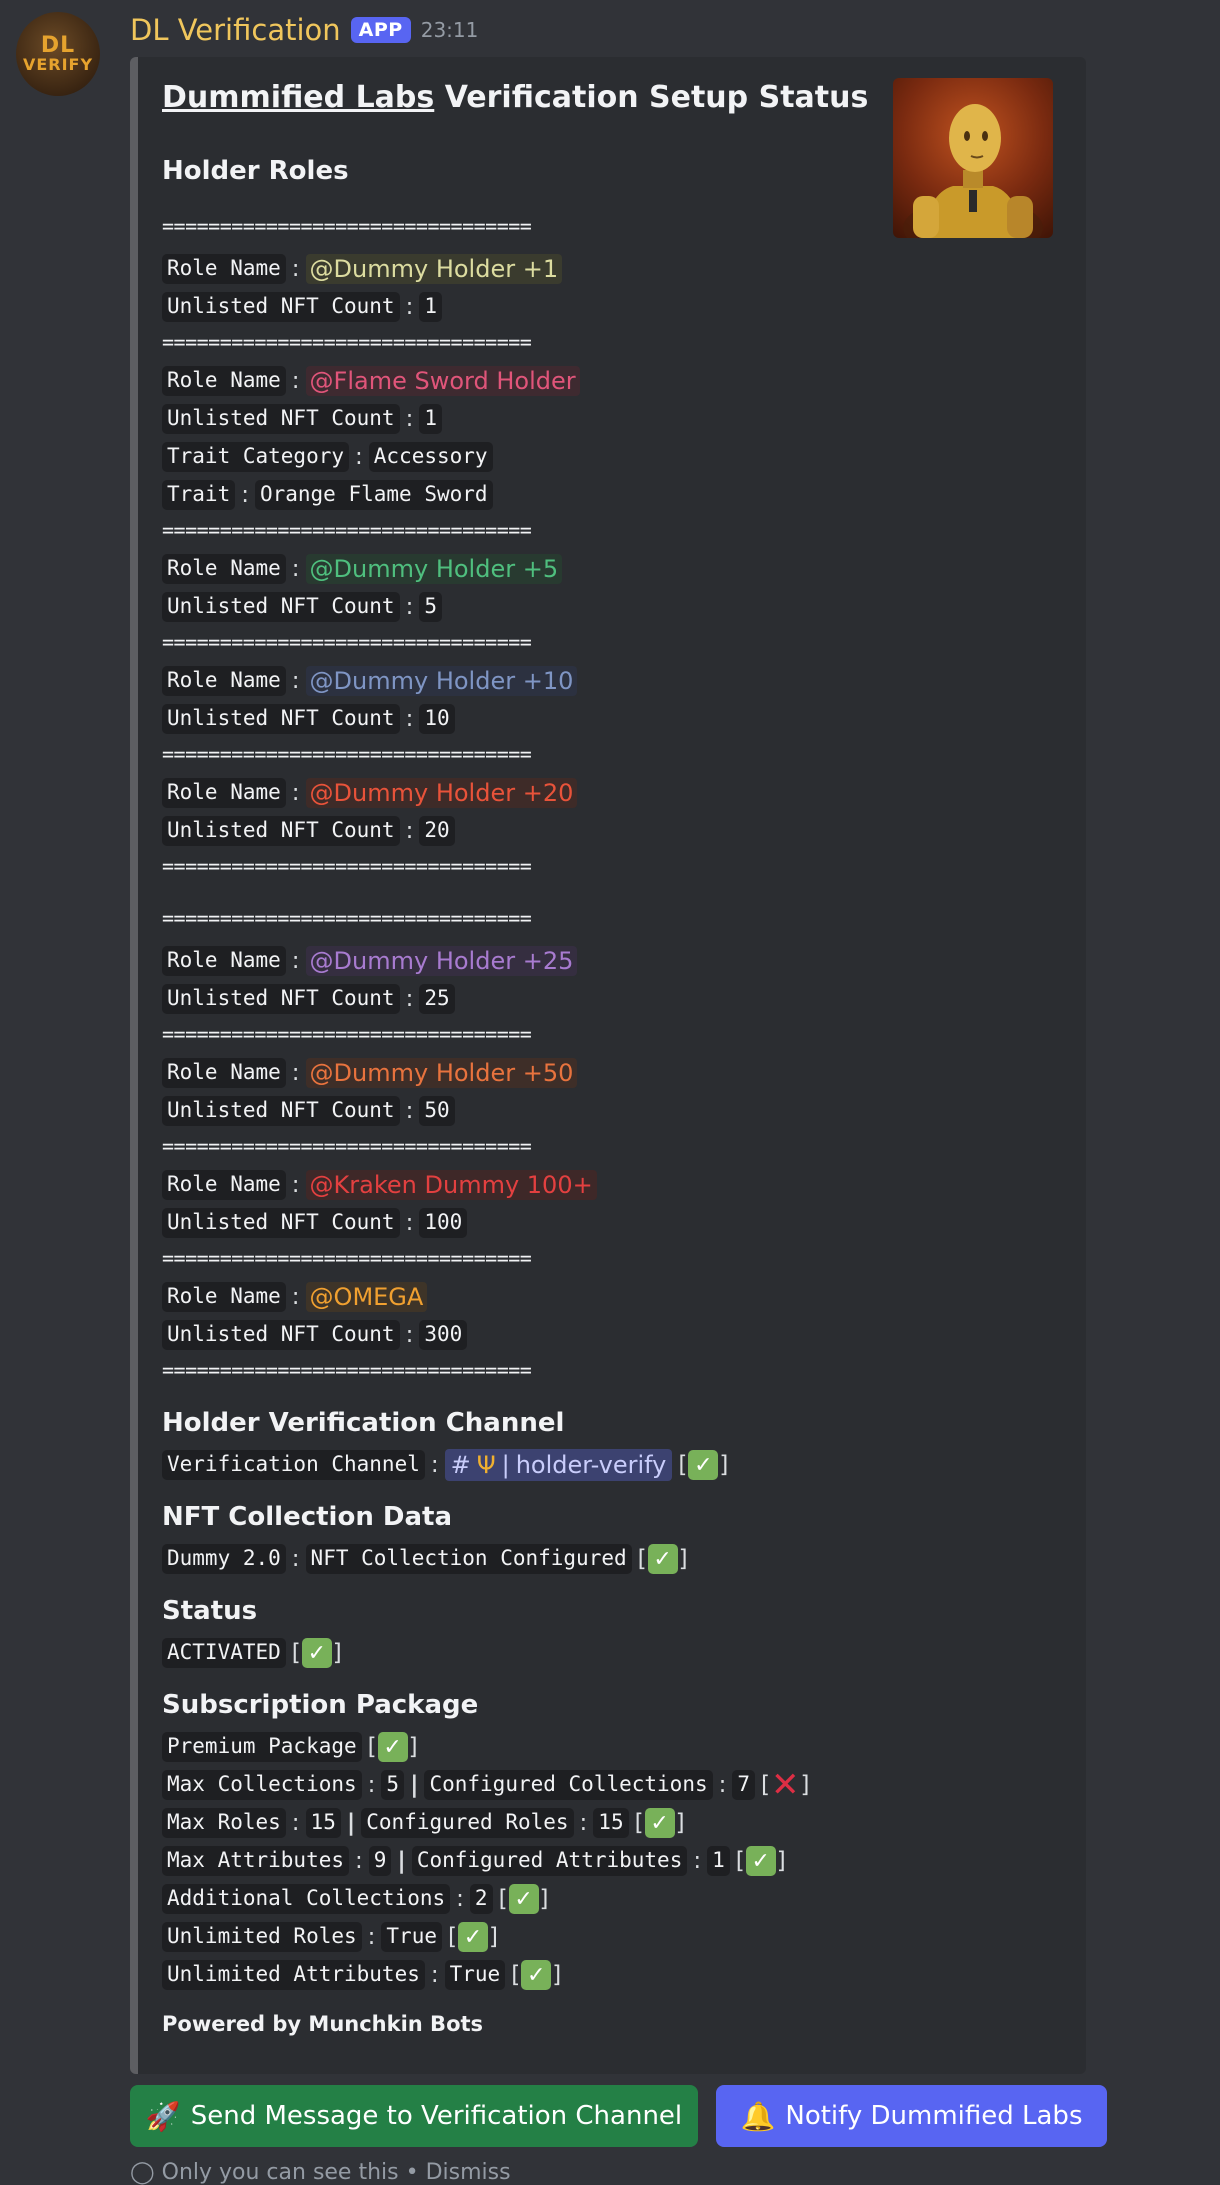 This screenshot has width=1220, height=2185. Describe the element at coordinates (235, 30) in the screenshot. I see `bot-name: DL Verification` at that location.